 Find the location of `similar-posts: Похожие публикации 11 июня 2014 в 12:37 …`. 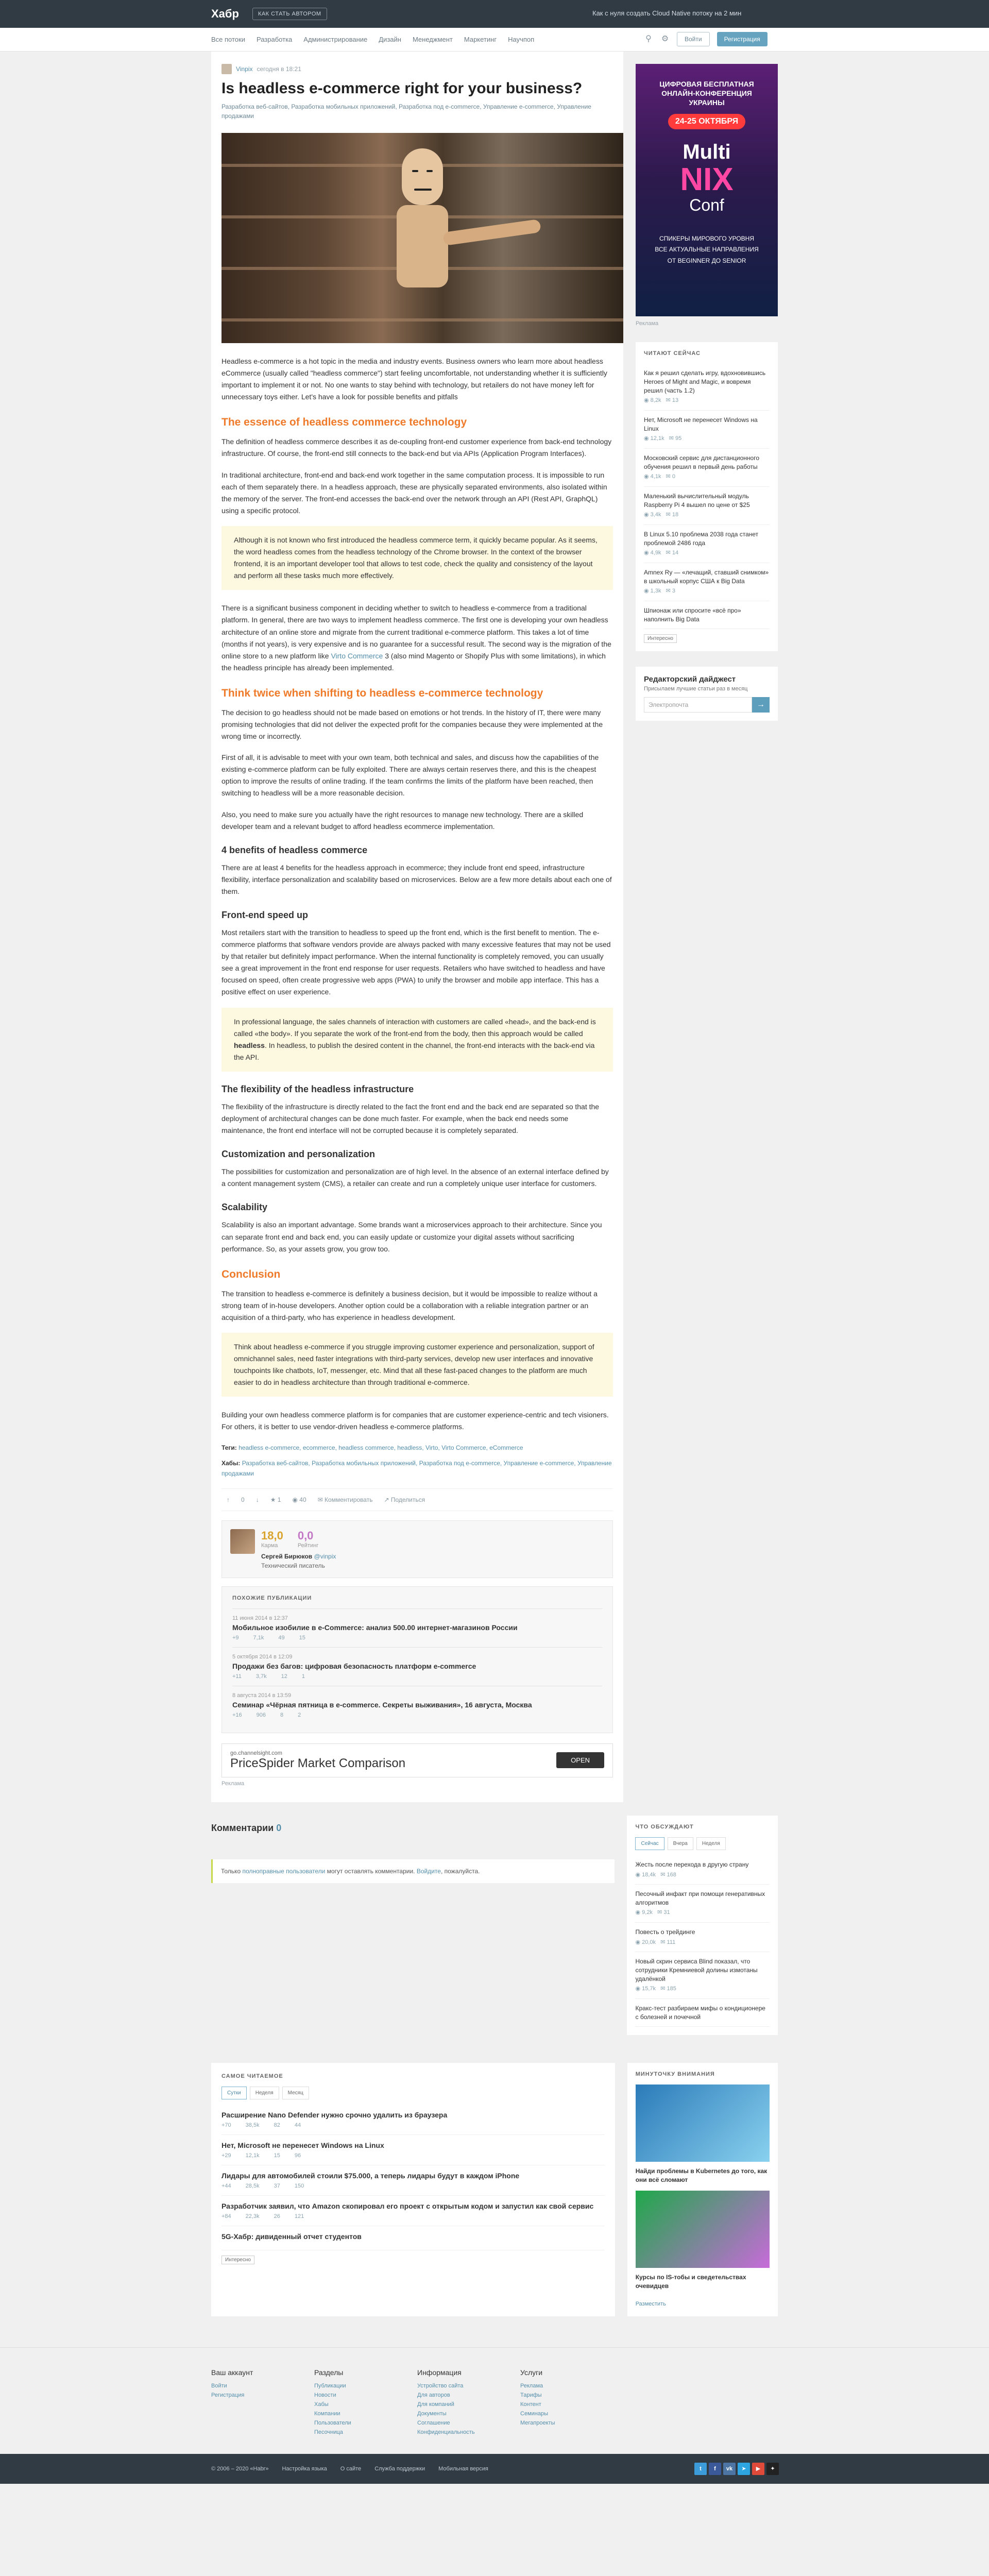

similar-posts: Похожие публикации 11 июня 2014 в 12:37 … is located at coordinates (417, 1659).